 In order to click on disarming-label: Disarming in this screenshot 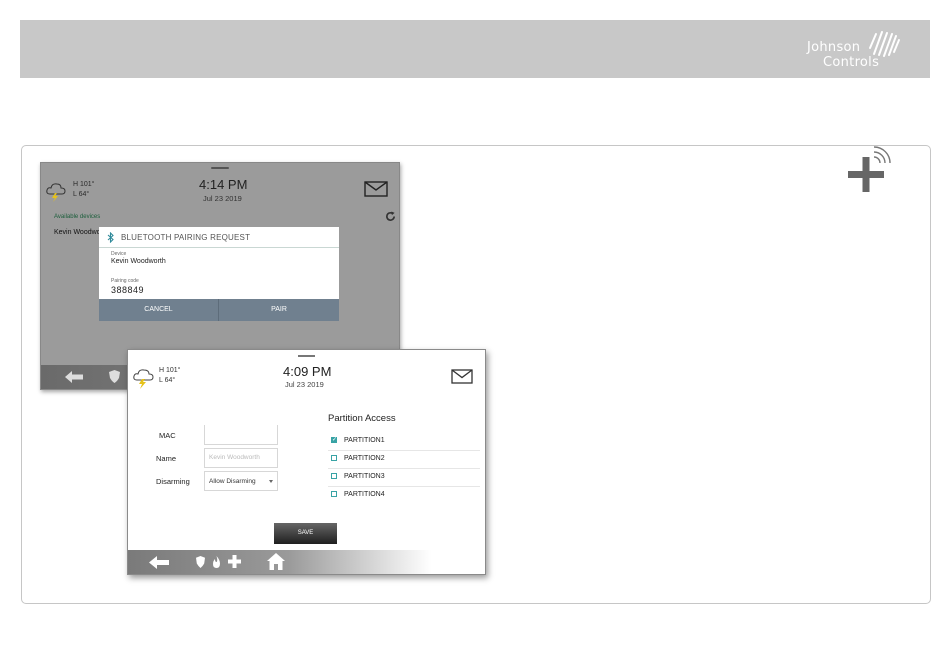, I will do `click(173, 481)`.